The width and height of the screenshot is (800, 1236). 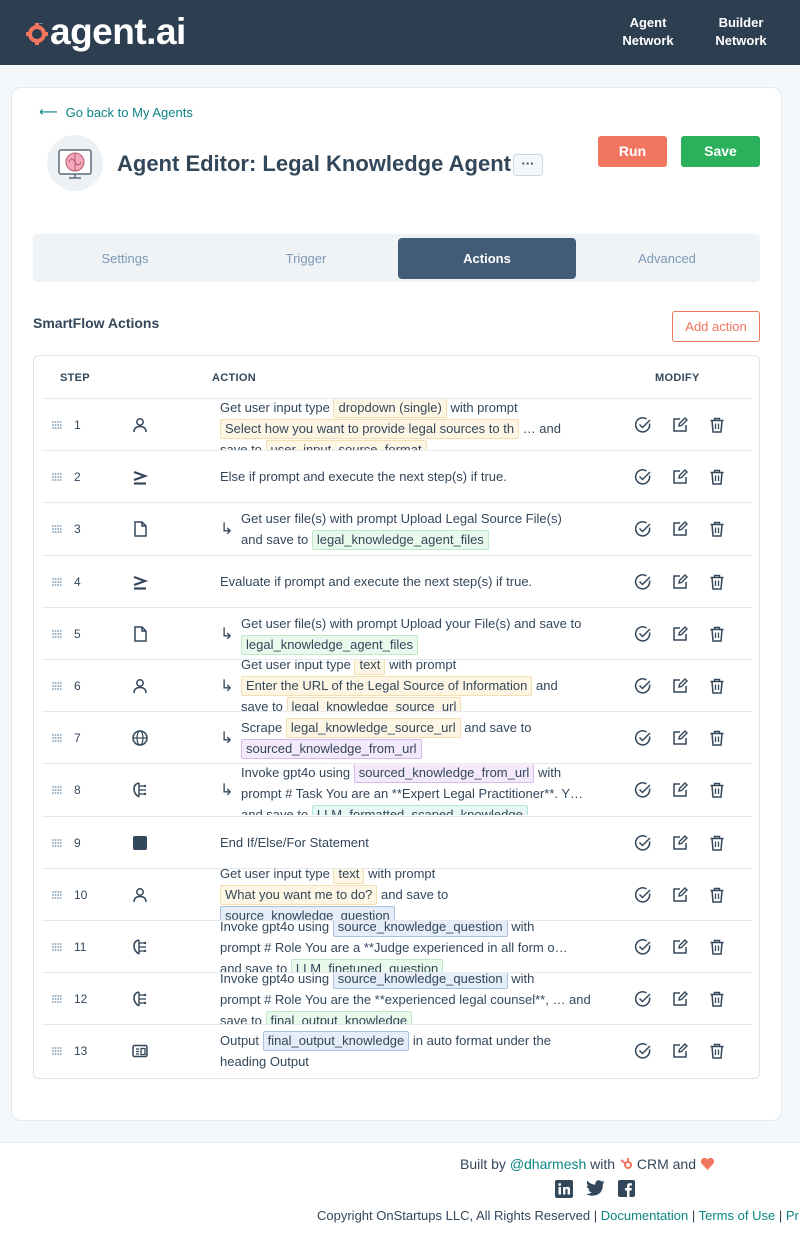 I want to click on add-action-button: Add action, so click(x=716, y=326).